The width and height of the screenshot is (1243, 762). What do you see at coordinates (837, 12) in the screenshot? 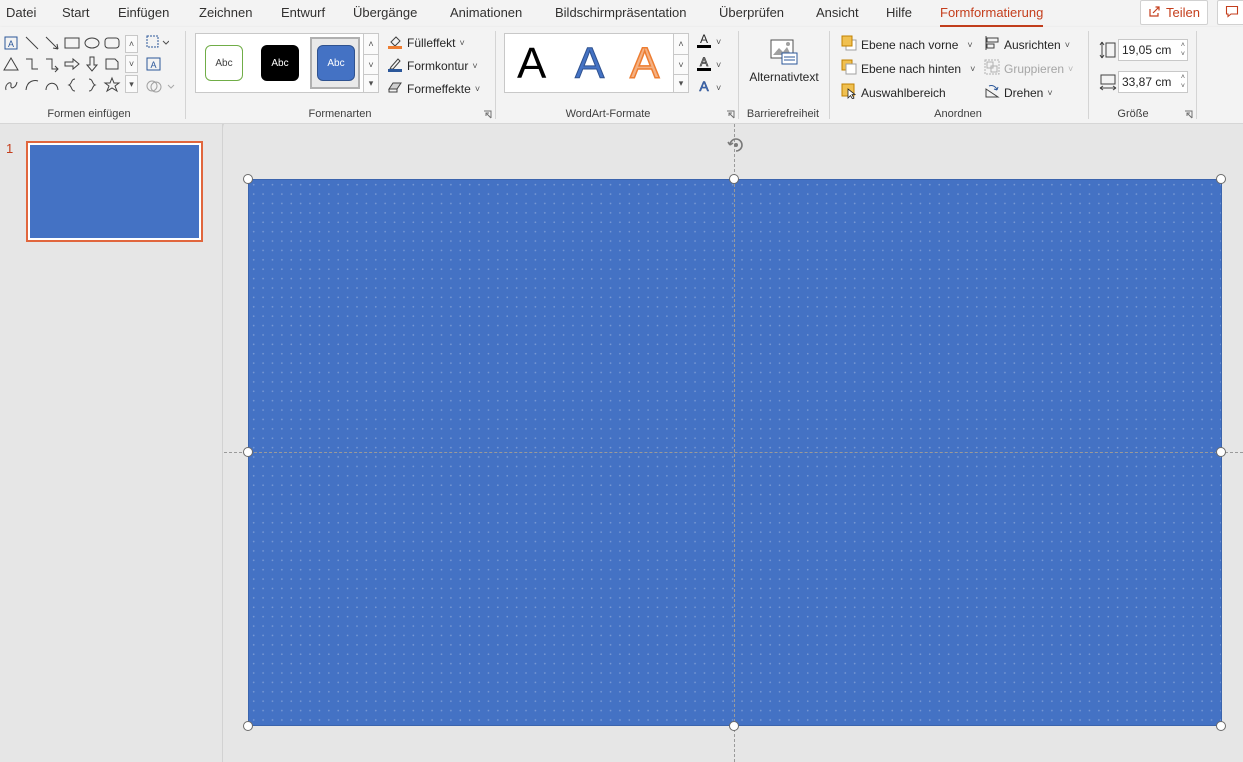
I see `tab-ansicht: Ansicht` at bounding box center [837, 12].